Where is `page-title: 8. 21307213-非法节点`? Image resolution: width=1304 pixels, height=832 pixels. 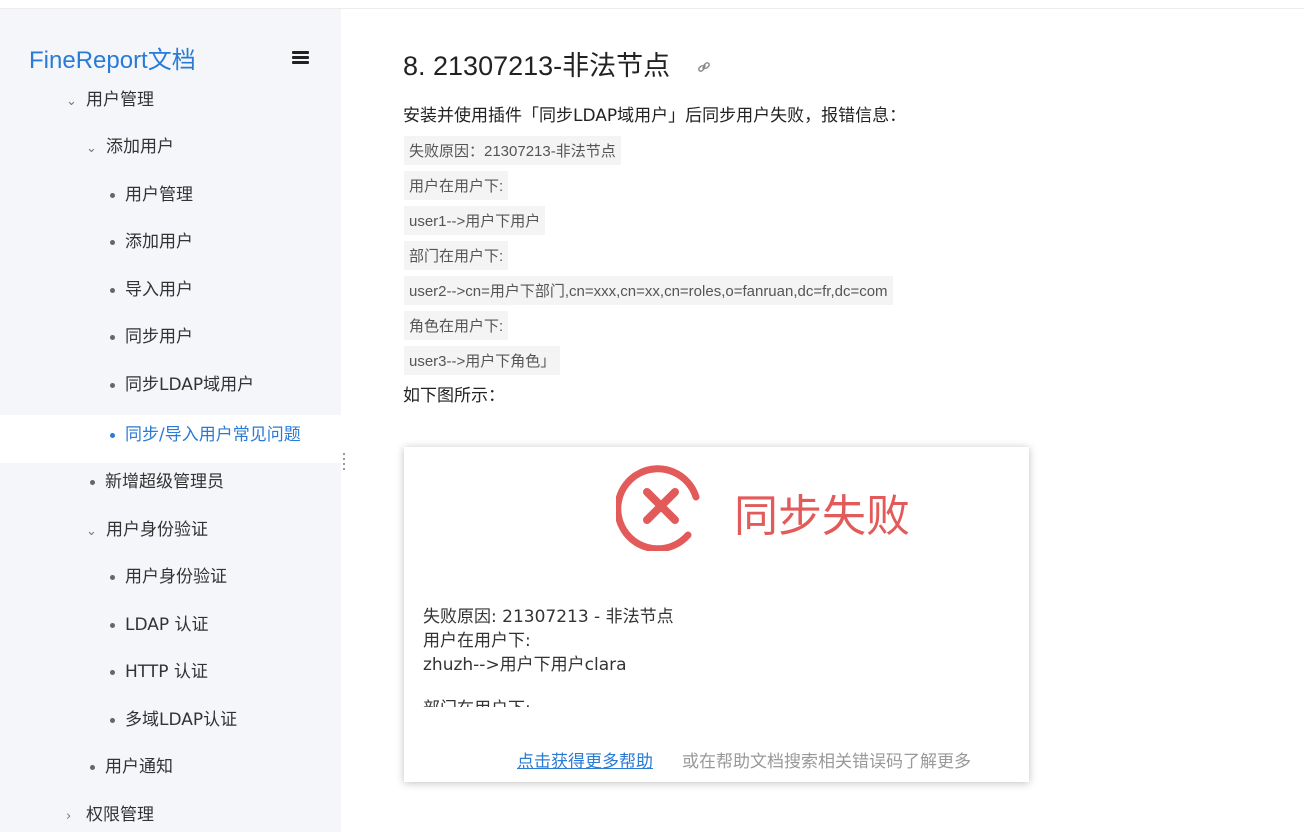
page-title: 8. 21307213-非法节点 is located at coordinates (537, 66).